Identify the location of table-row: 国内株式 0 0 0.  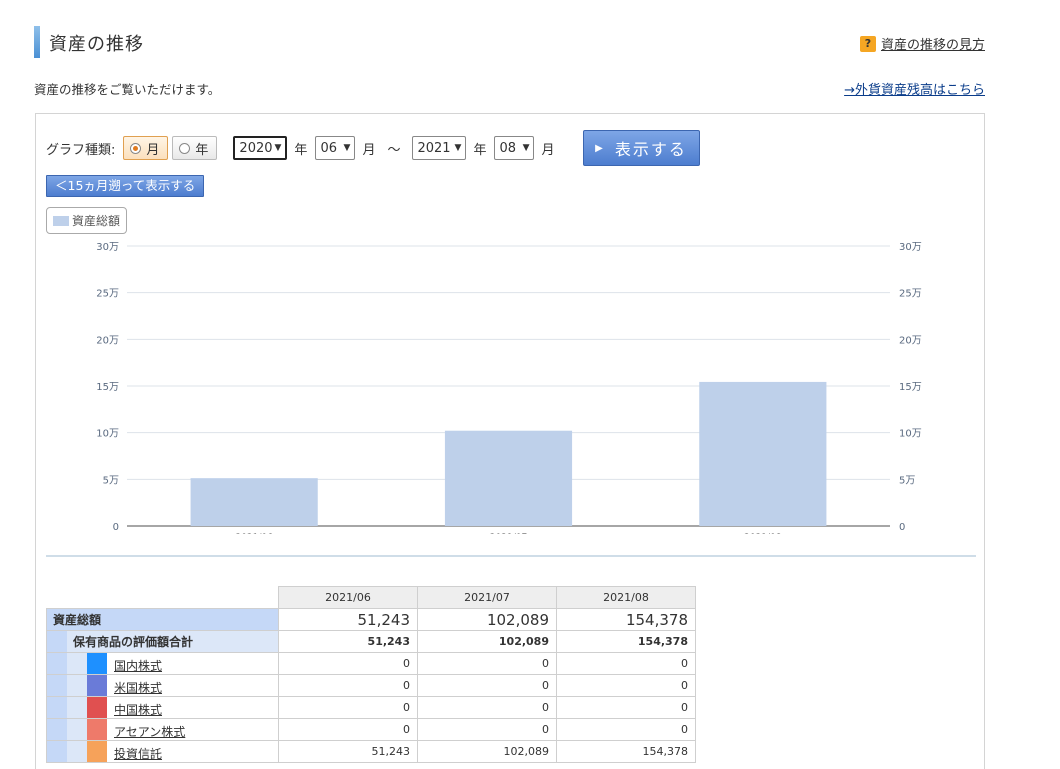
(371, 663).